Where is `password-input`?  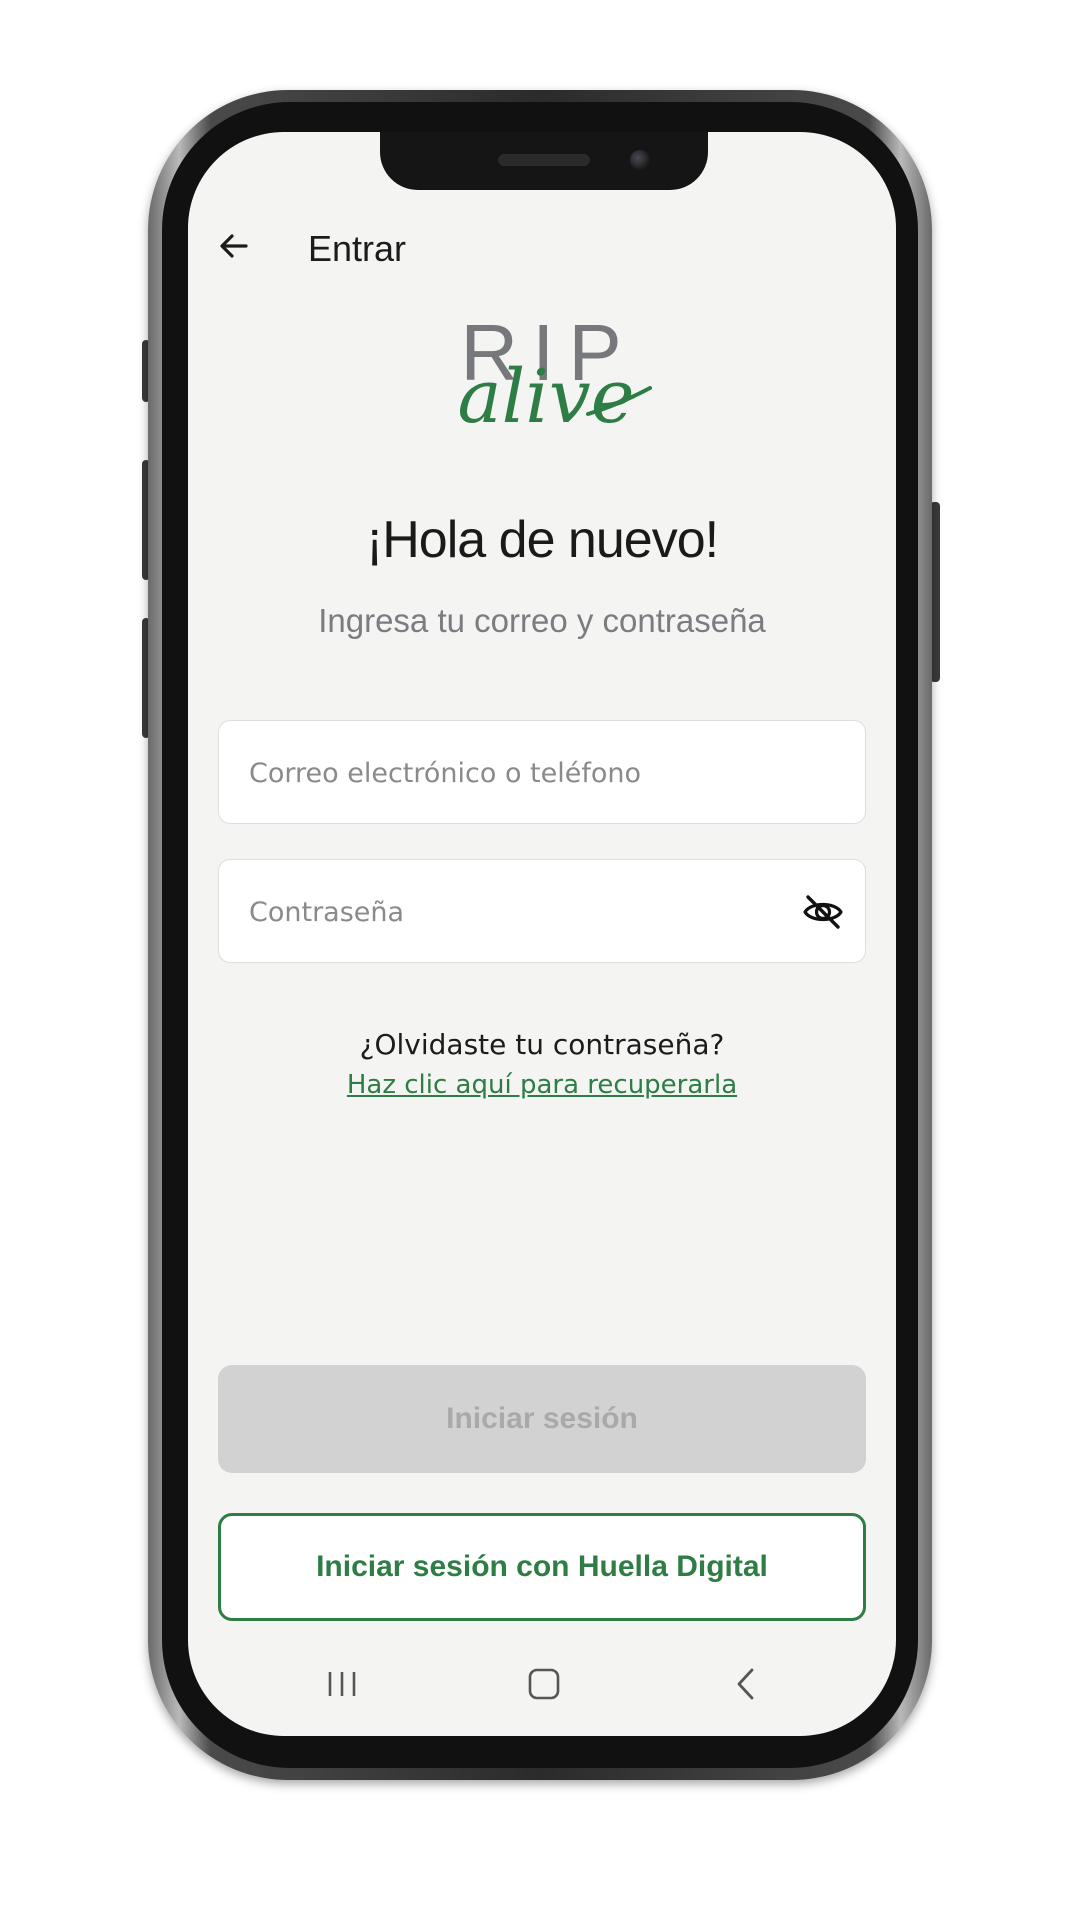 password-input is located at coordinates (509, 912).